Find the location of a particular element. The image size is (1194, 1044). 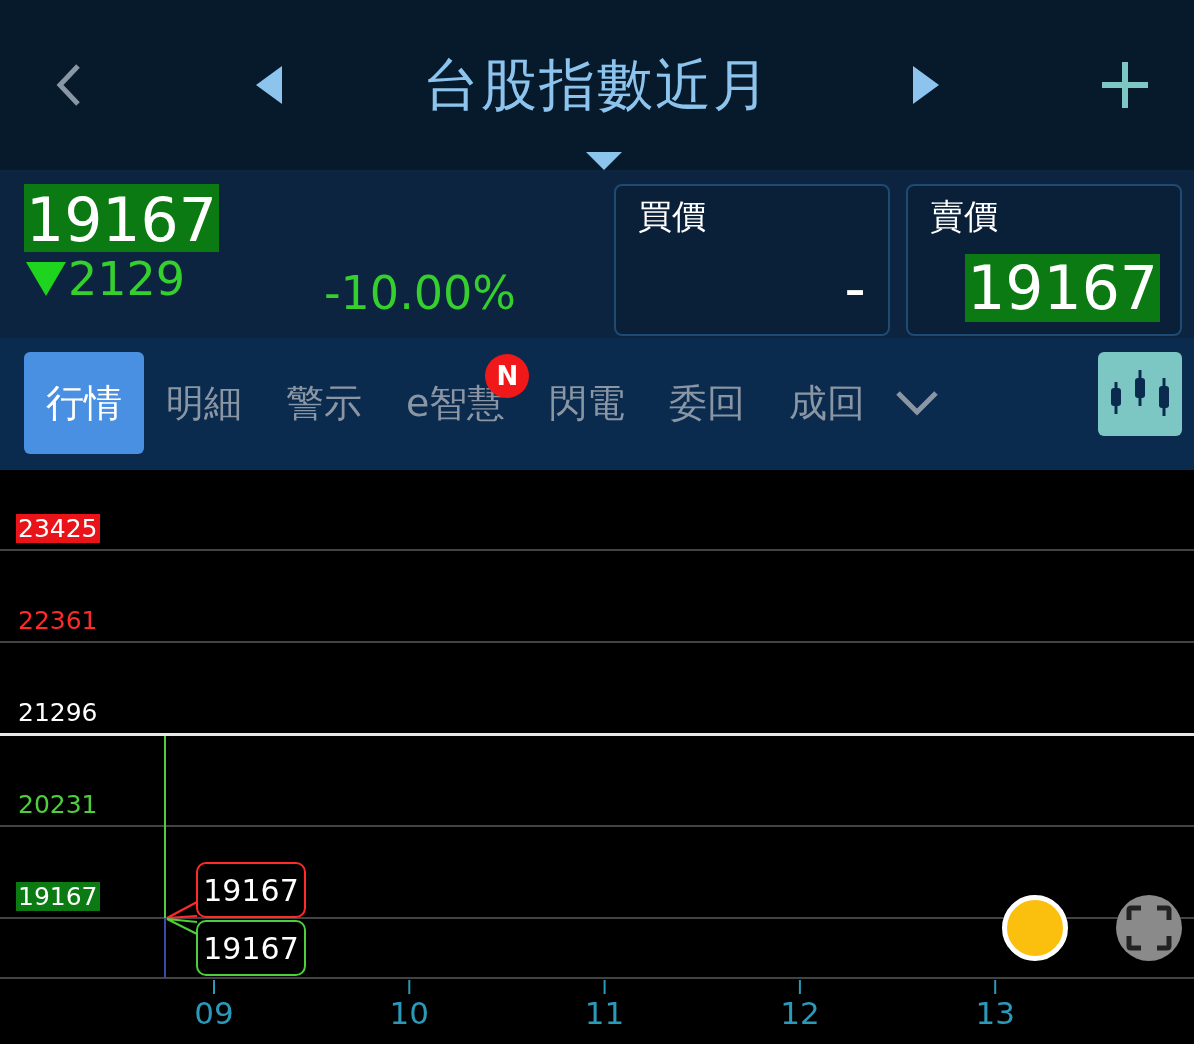

window-title: 台股指數近月 is located at coordinates (597, 85).